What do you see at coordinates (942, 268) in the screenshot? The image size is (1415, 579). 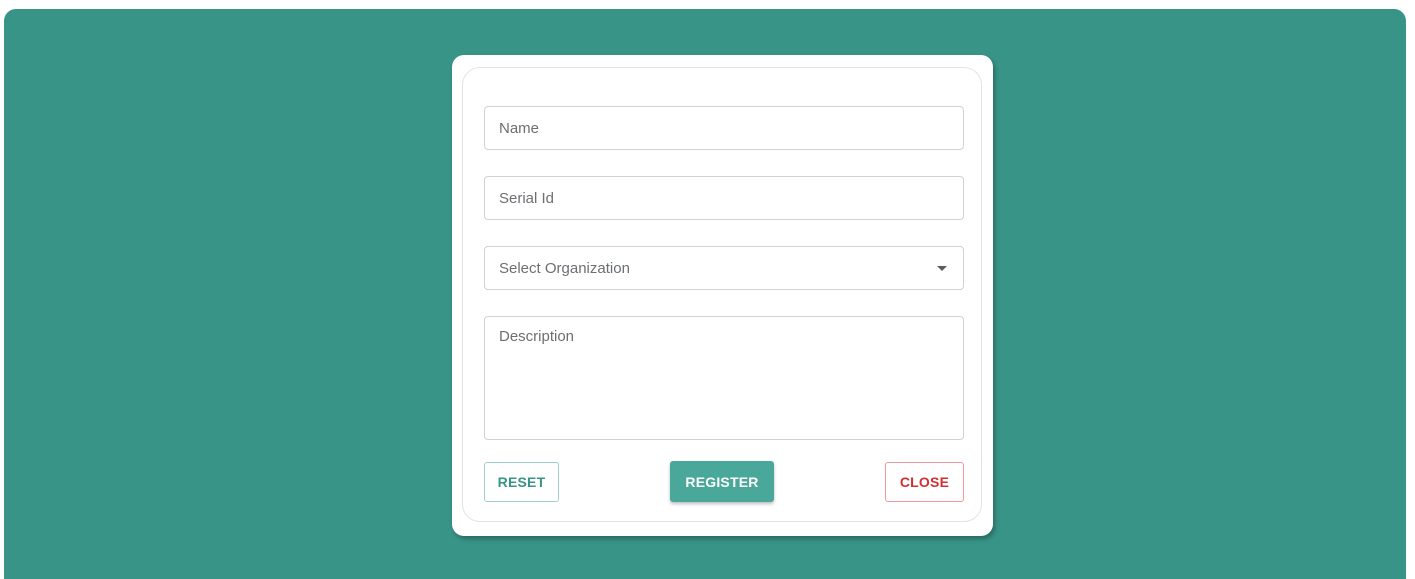 I see `caret-down-icon` at bounding box center [942, 268].